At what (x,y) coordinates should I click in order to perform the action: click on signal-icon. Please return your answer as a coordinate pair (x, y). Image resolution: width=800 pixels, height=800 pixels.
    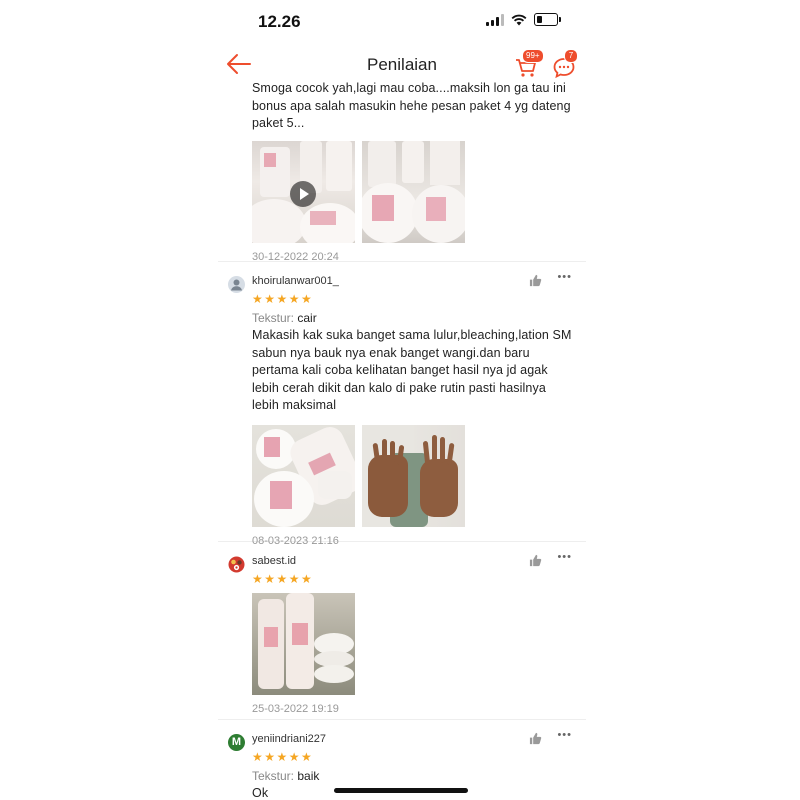
    Looking at the image, I should click on (495, 19).